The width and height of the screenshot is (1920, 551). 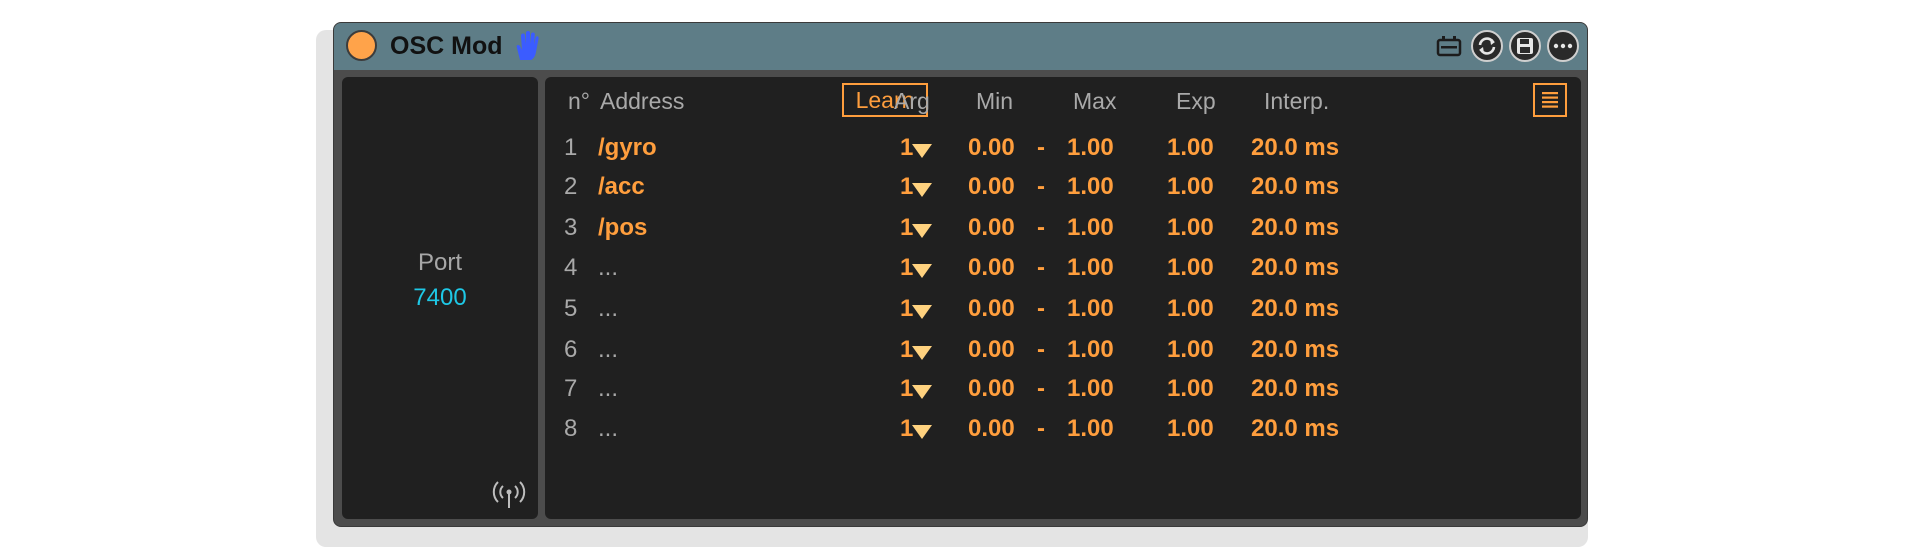 I want to click on refresh-icon, so click(x=1487, y=46).